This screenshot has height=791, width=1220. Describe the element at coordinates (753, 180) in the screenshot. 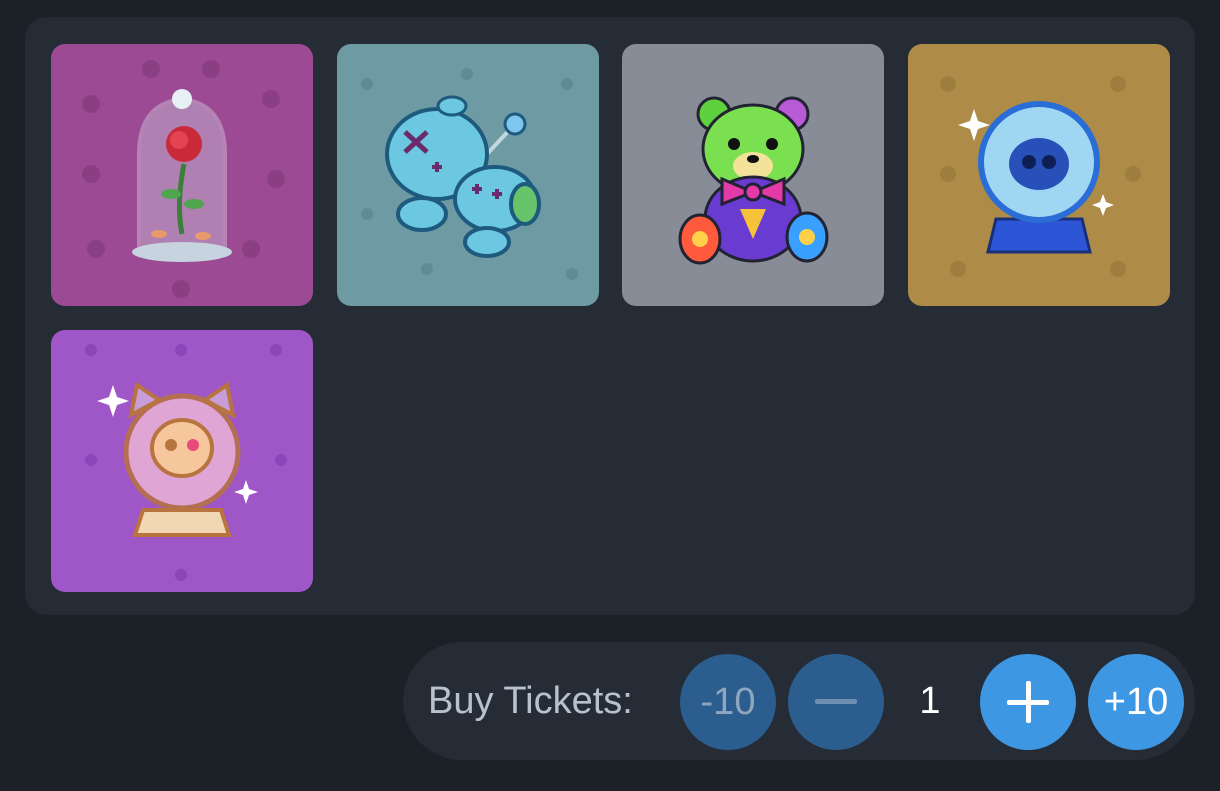

I see `teddy-bear-icon` at that location.